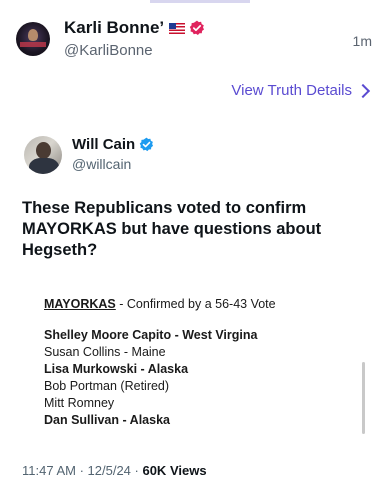 This screenshot has width=390, height=500. What do you see at coordinates (109, 470) in the screenshot?
I see `tweet-date: 12/5/24` at bounding box center [109, 470].